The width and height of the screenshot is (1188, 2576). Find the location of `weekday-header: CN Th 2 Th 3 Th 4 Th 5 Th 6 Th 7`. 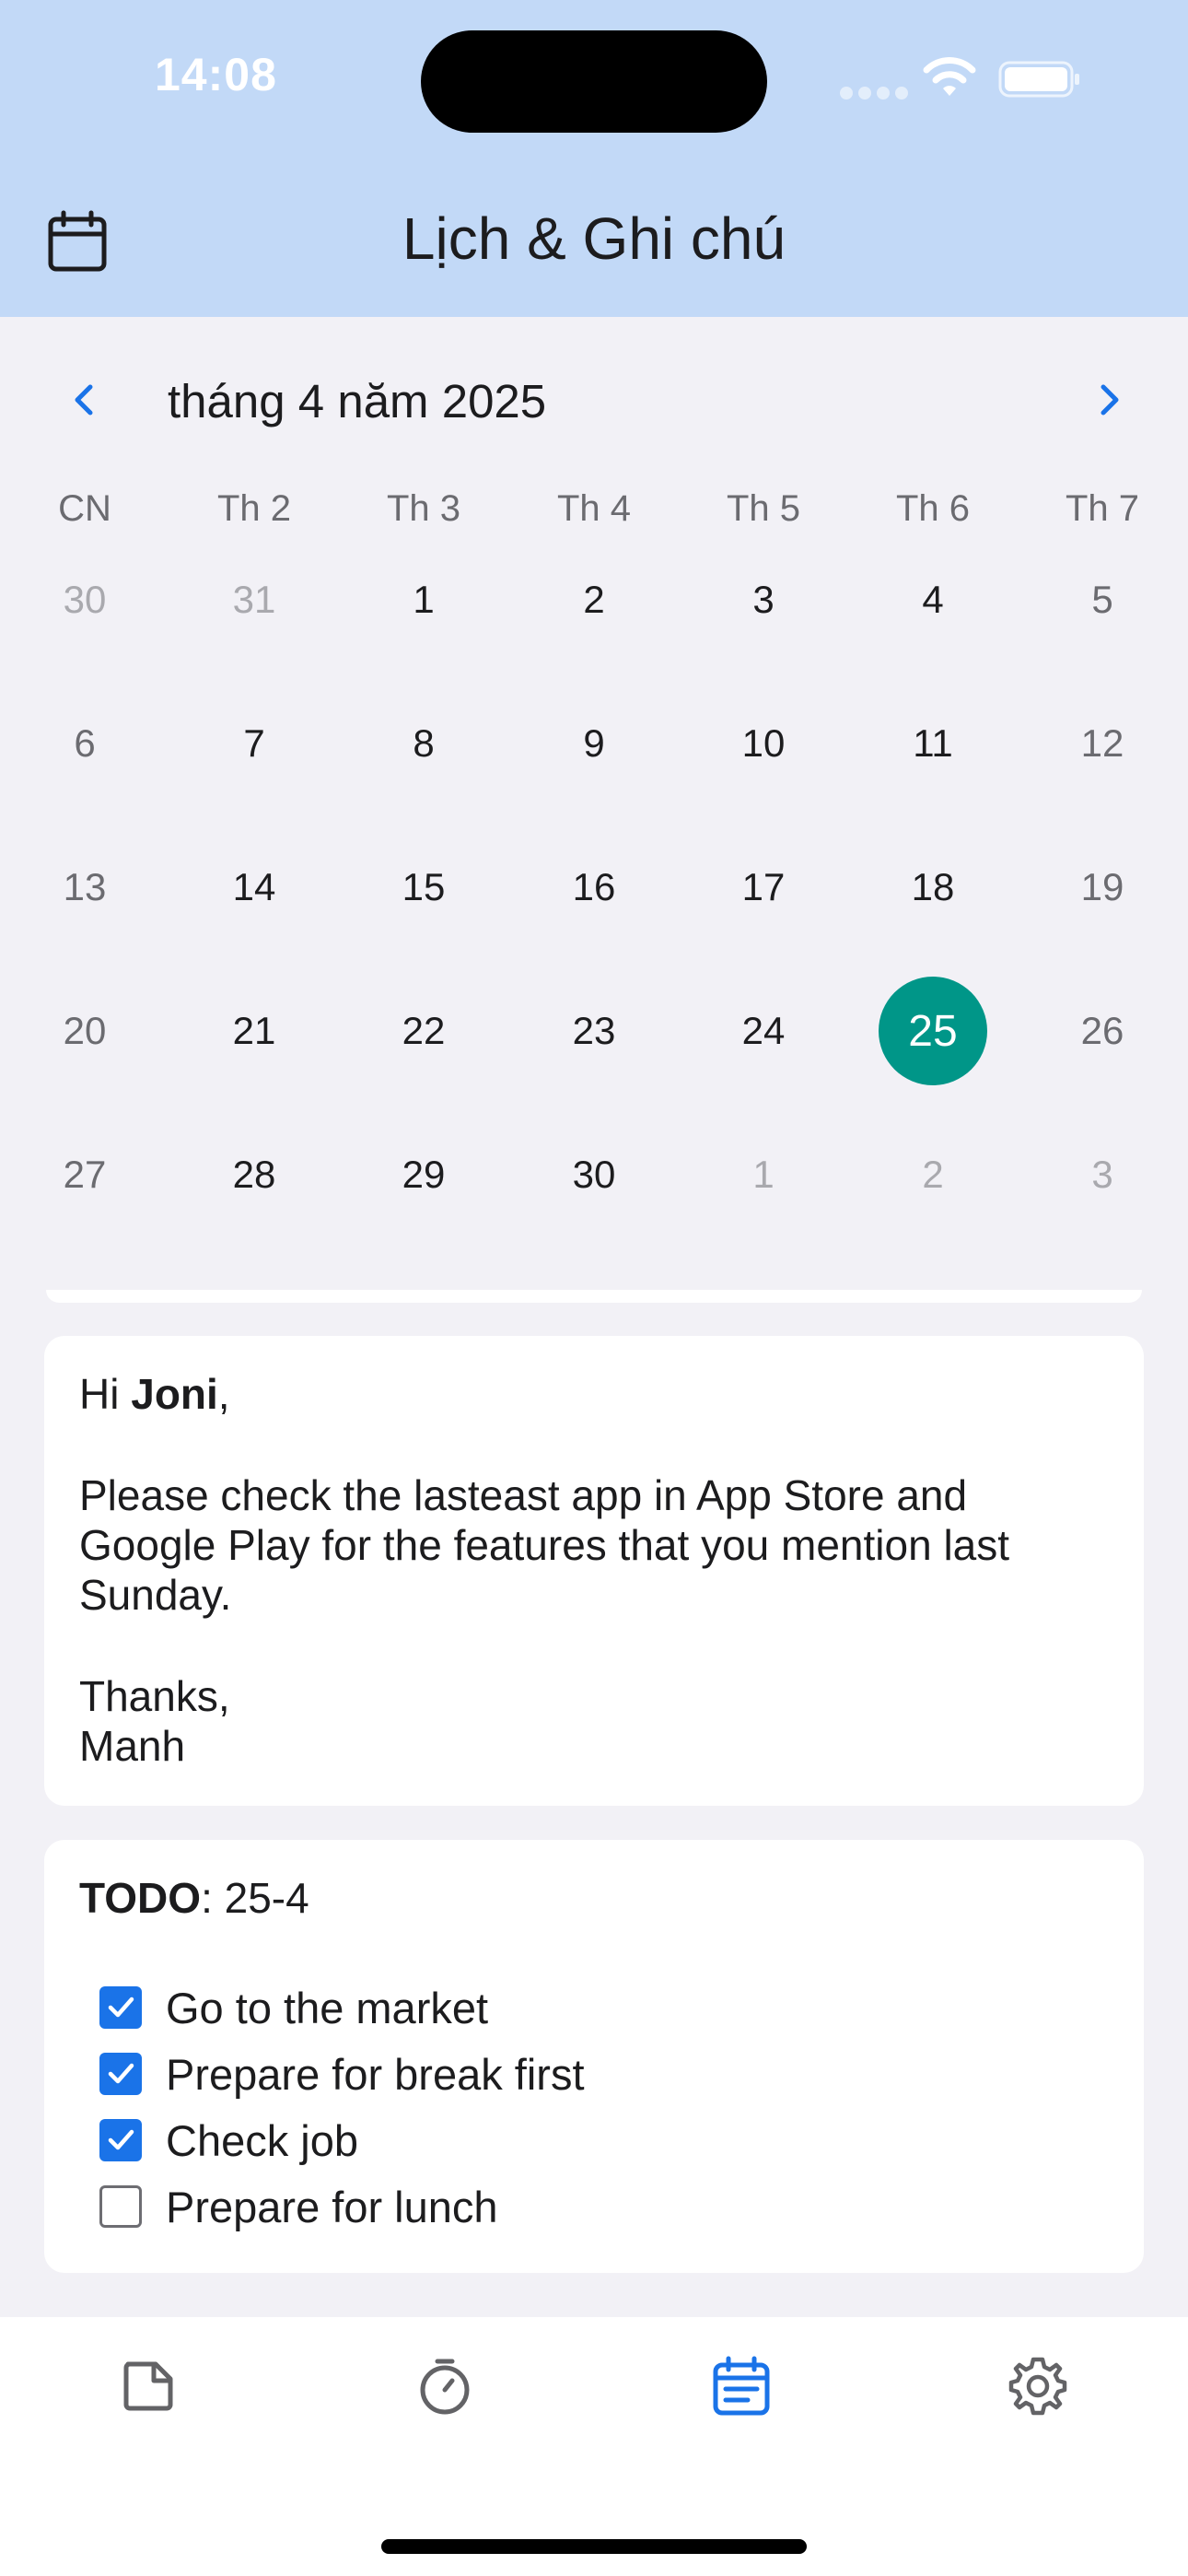

weekday-header: CN Th 2 Th 3 Th 4 Th 5 Th 6 Th 7 is located at coordinates (594, 511).